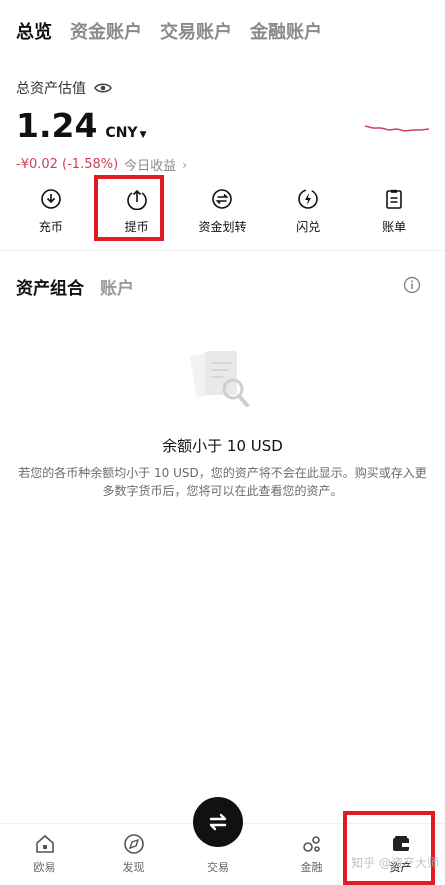 The height and width of the screenshot is (885, 445). What do you see at coordinates (222, 88) in the screenshot?
I see `estimate-row: 总资产估值` at bounding box center [222, 88].